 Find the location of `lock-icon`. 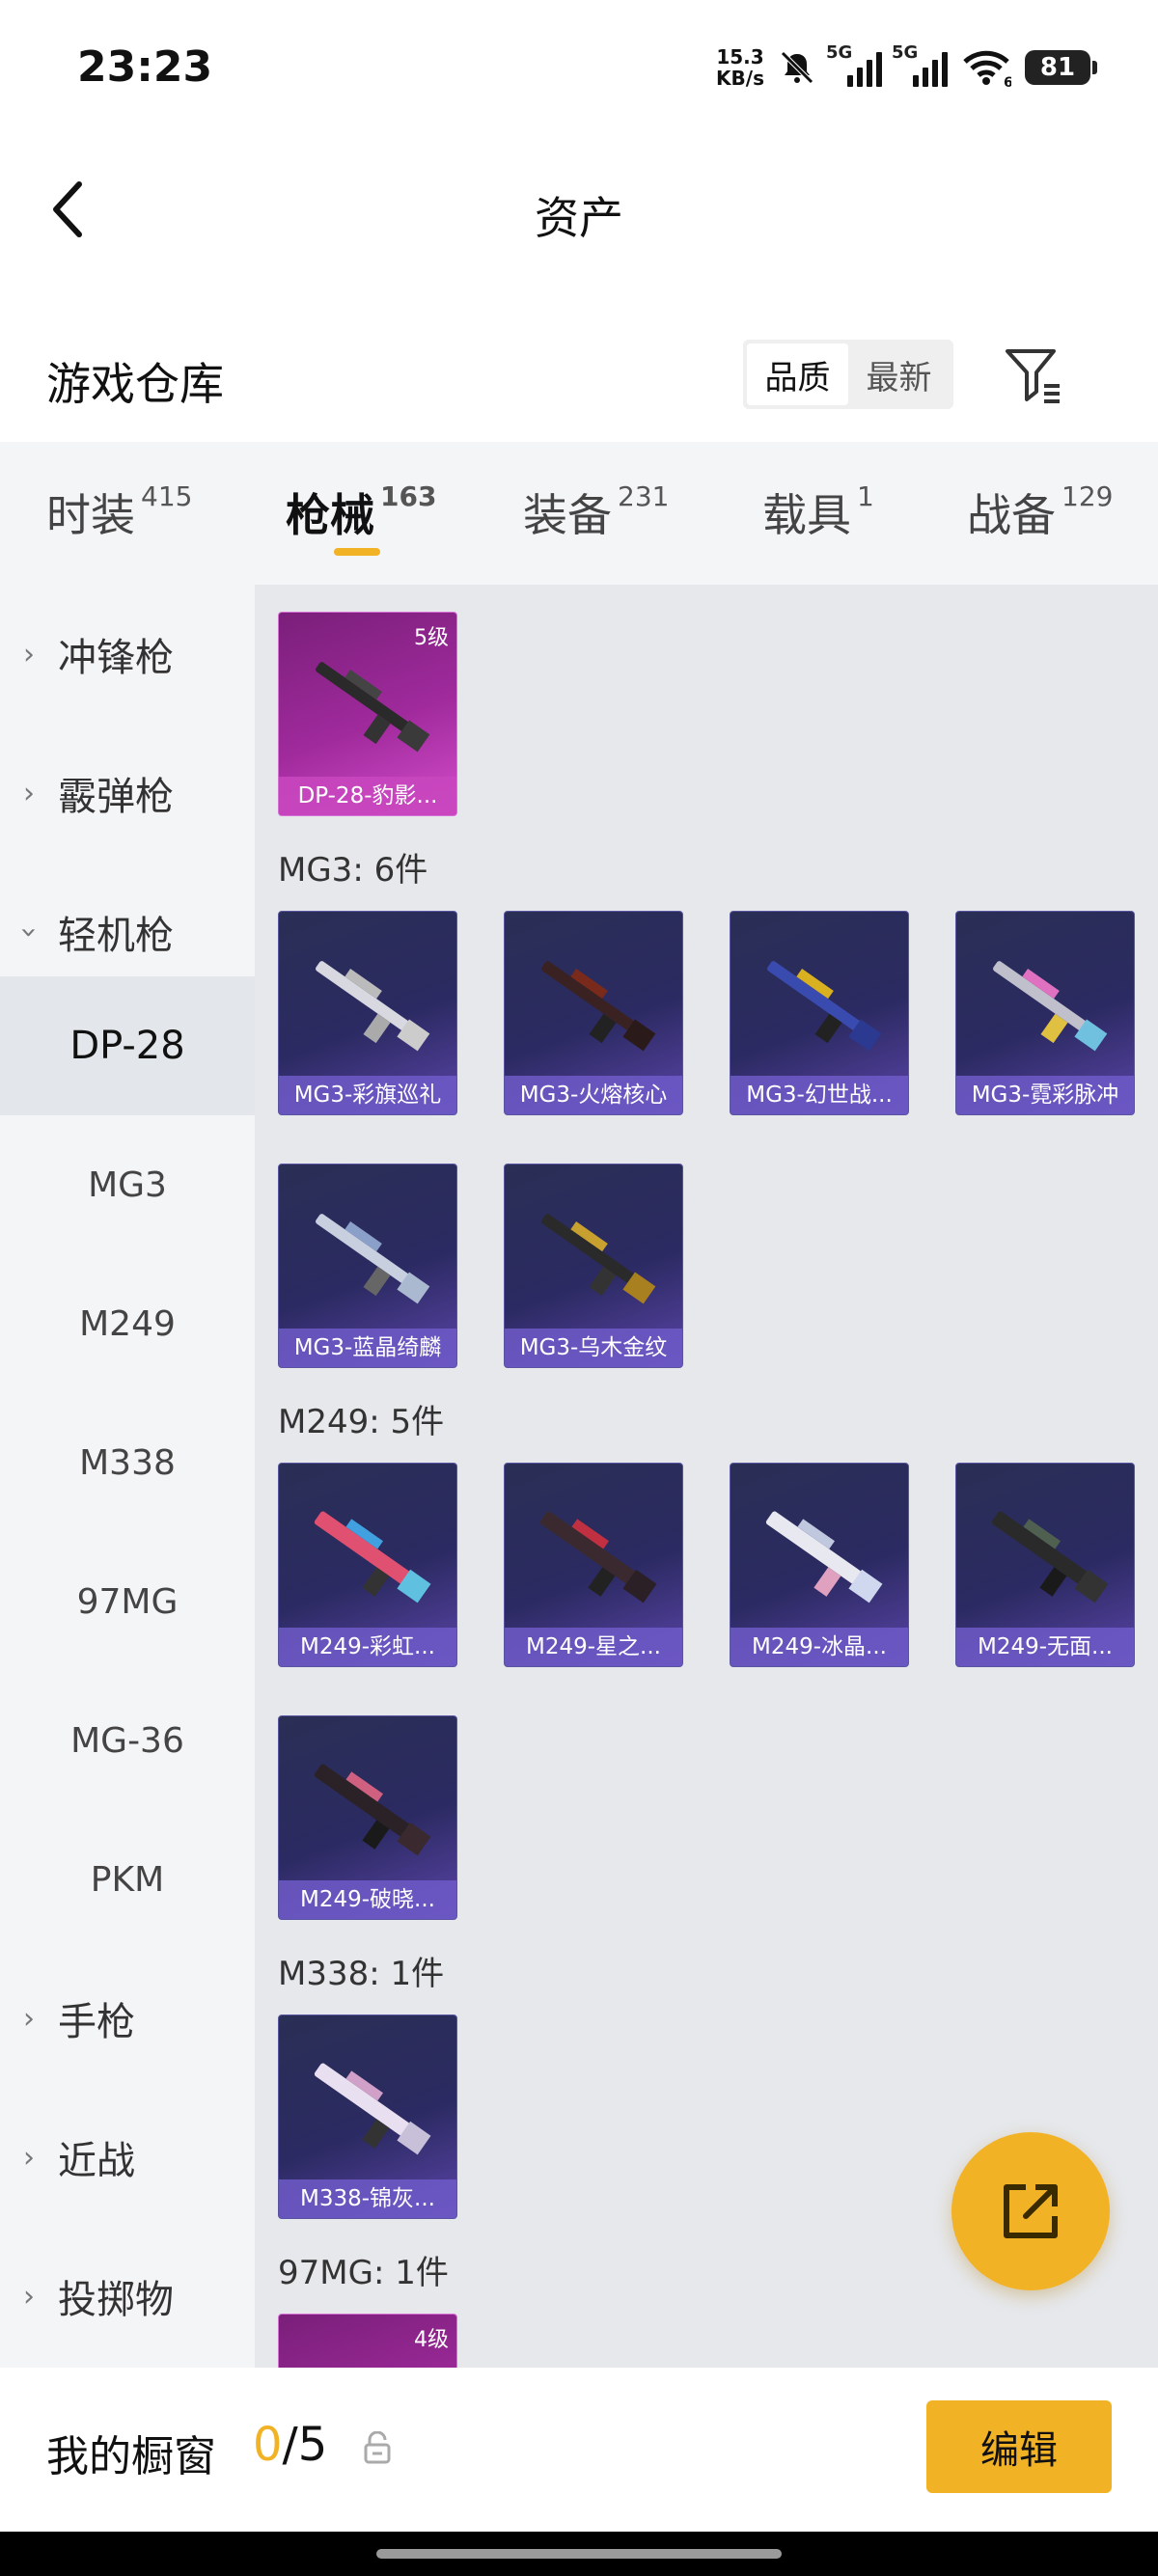

lock-icon is located at coordinates (377, 2447).